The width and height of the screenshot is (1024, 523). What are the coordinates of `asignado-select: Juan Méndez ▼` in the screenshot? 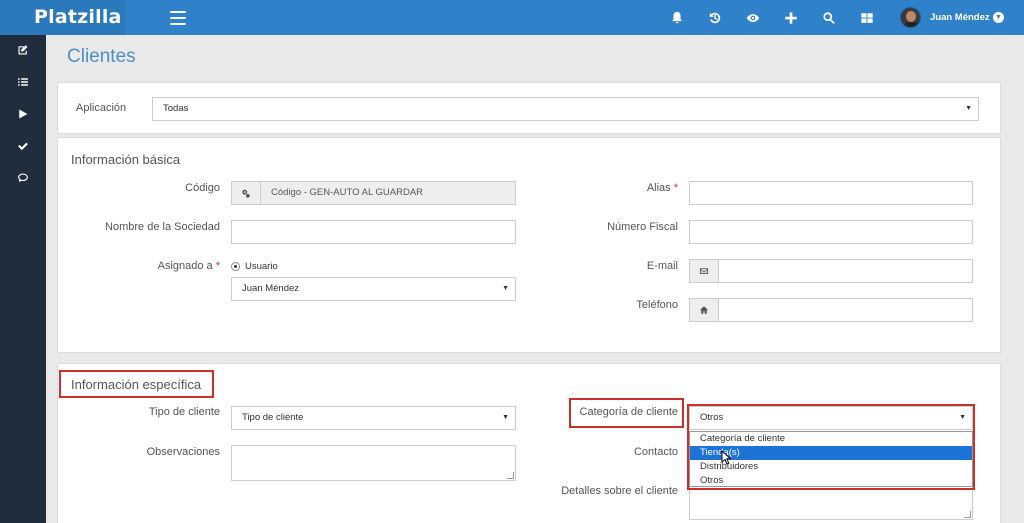 It's located at (373, 289).